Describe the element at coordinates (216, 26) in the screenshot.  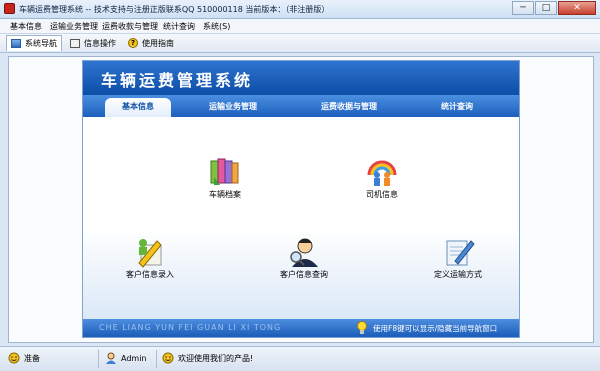
I see `menu-system: 系统(S)` at that location.